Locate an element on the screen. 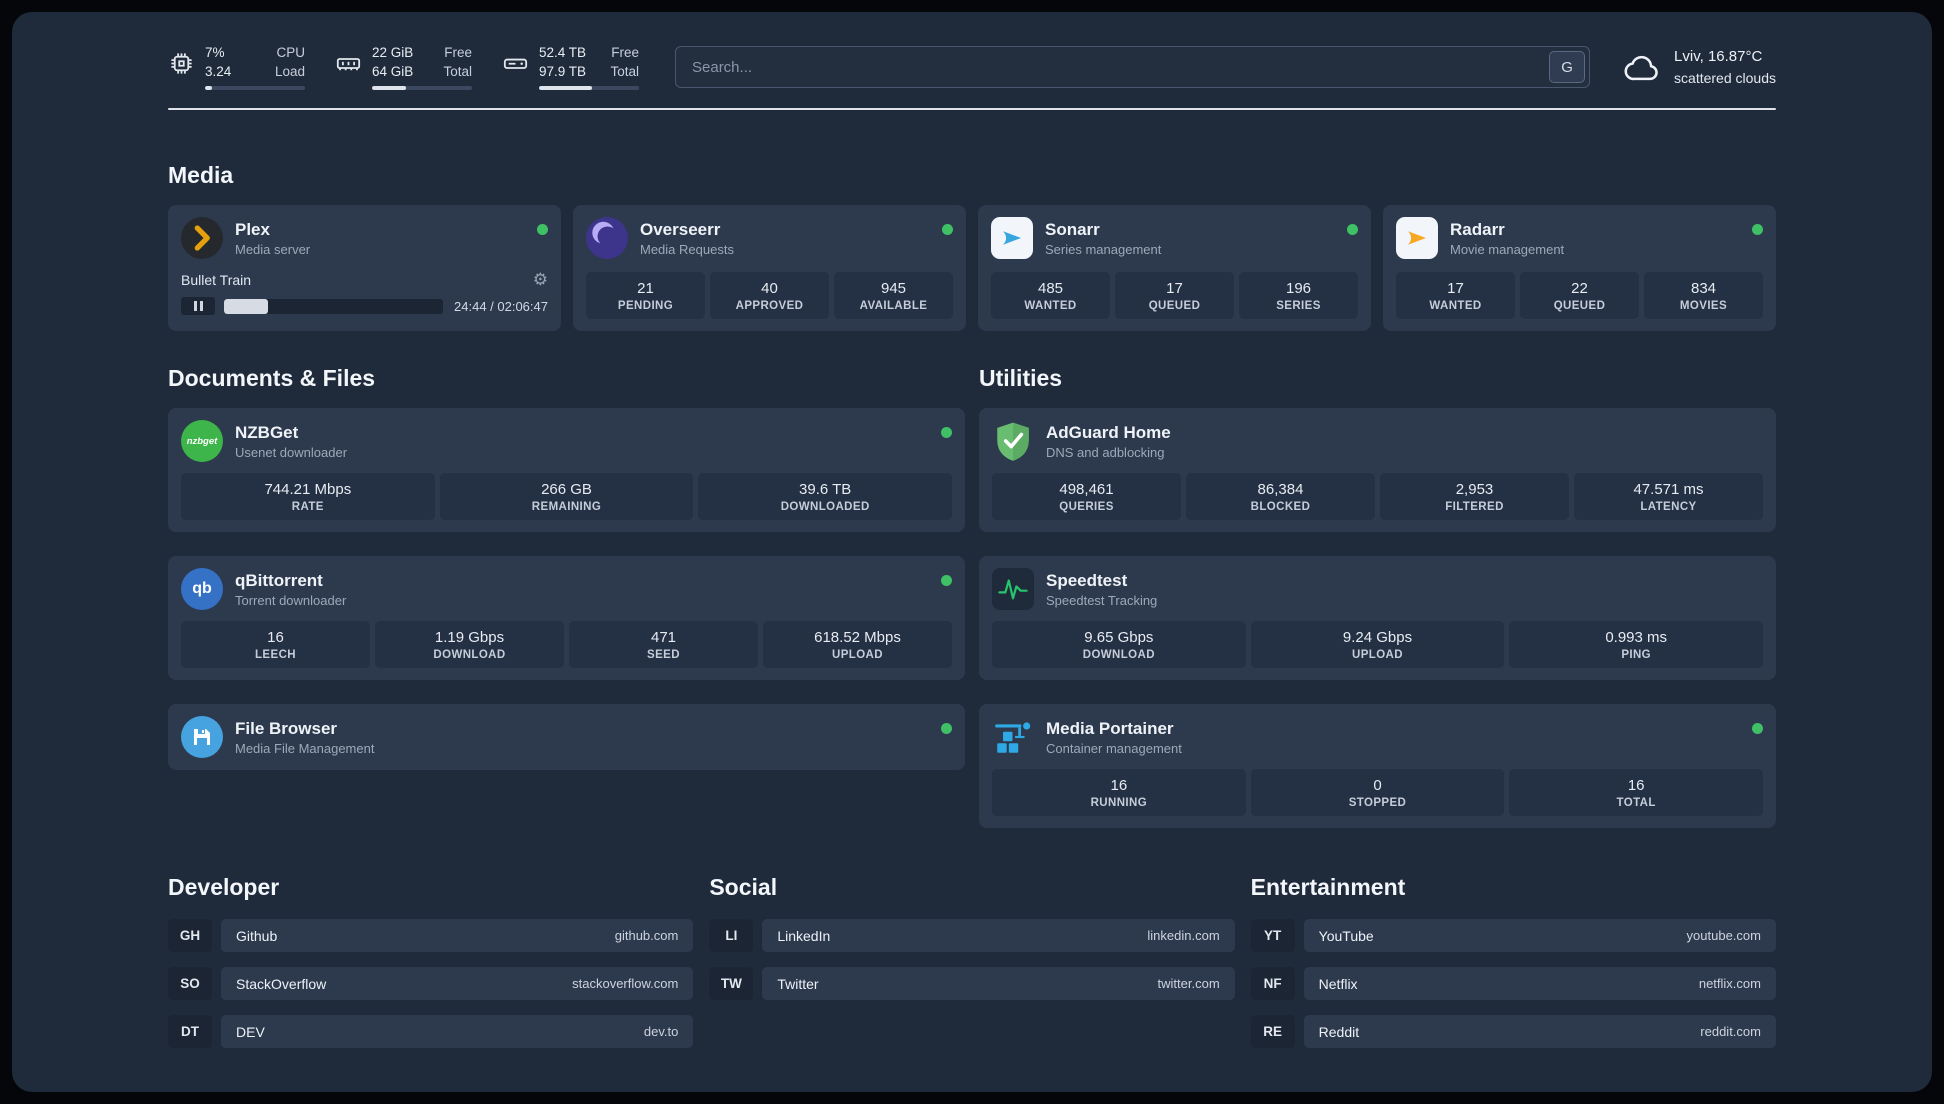 This screenshot has width=1944, height=1104. stat-upload: 618.52 Mbps UPLOAD is located at coordinates (857, 644).